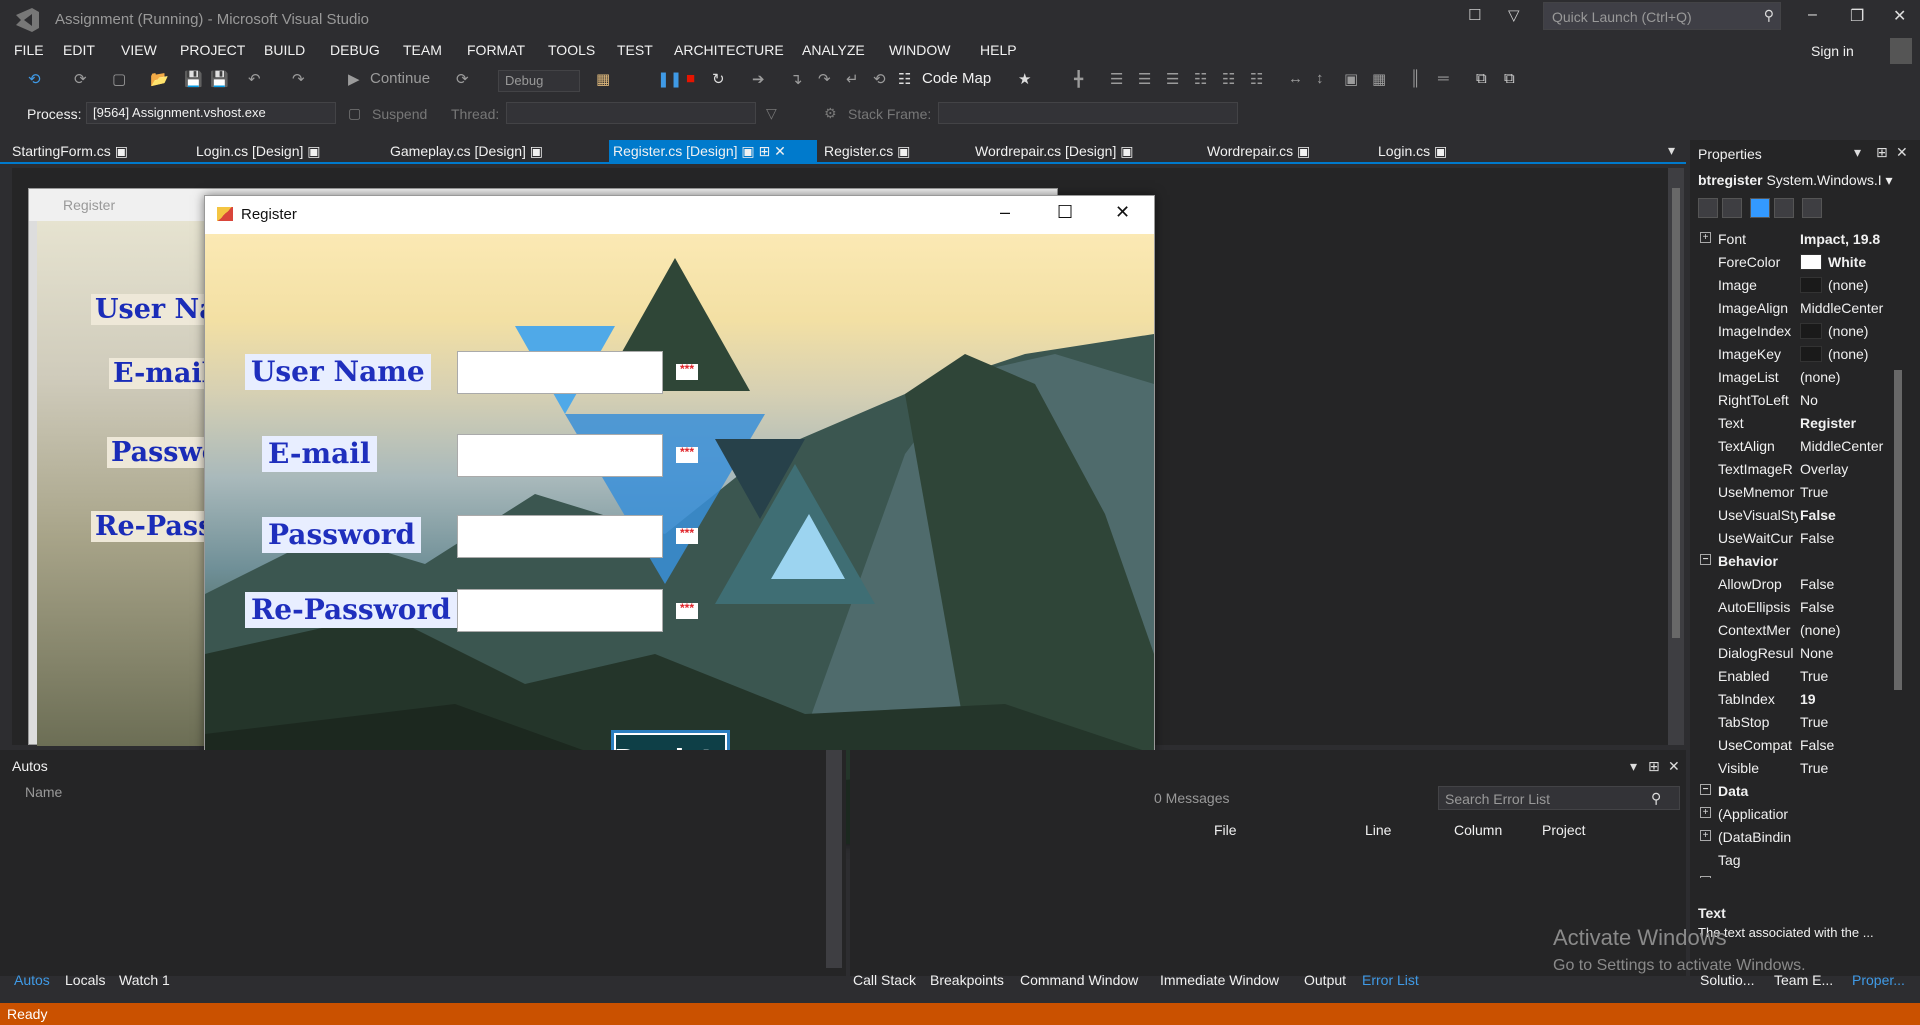  Describe the element at coordinates (1705, 812) in the screenshot. I see `expand-icon: +` at that location.